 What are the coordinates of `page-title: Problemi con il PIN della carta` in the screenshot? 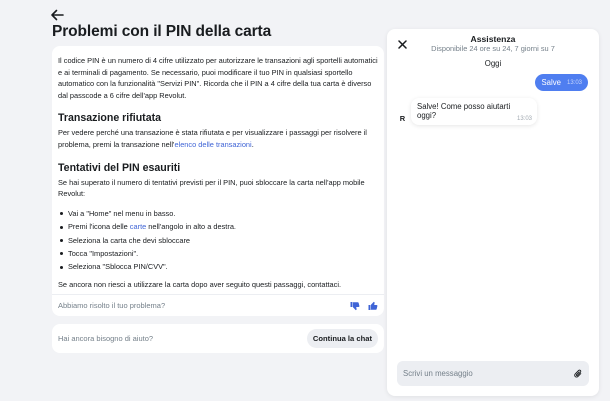 It's located at (162, 31).